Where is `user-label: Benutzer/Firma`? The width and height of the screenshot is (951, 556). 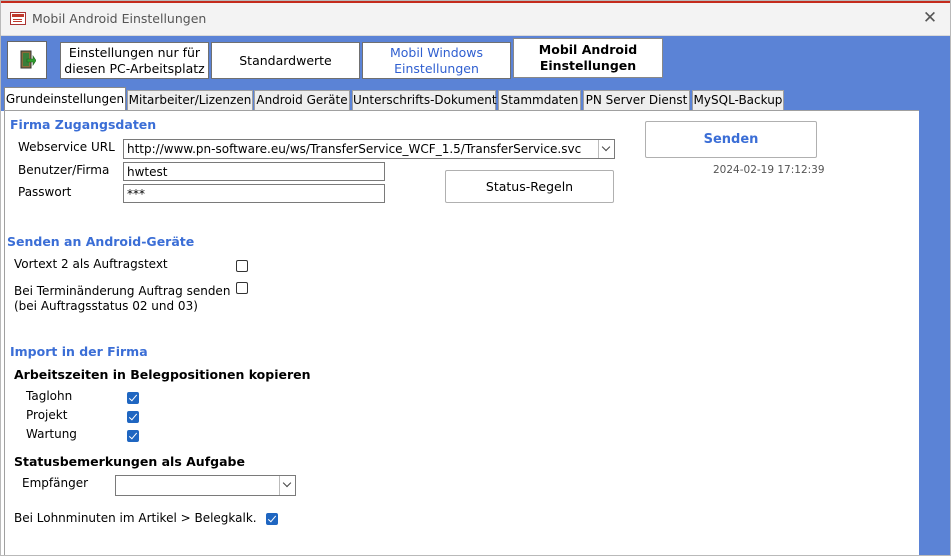 user-label: Benutzer/Firma is located at coordinates (64, 170).